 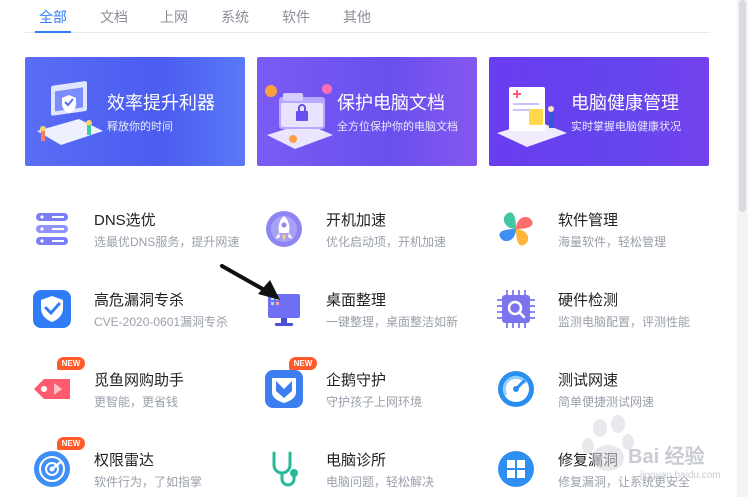 I want to click on tool-name: 硬件检测, so click(x=588, y=300).